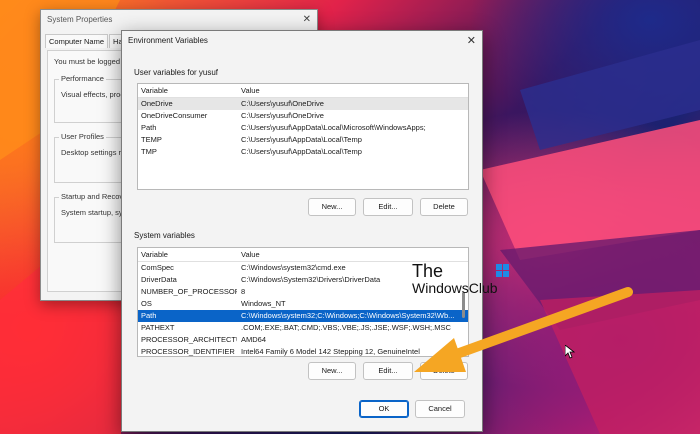 Image resolution: width=700 pixels, height=434 pixels. Describe the element at coordinates (570, 352) in the screenshot. I see `mouse-cursor-icon` at that location.